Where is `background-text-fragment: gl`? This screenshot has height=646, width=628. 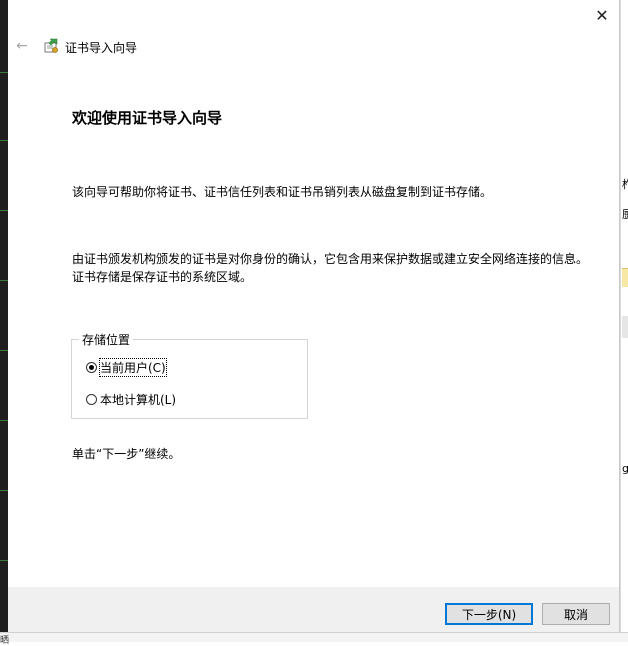
background-text-fragment: gl is located at coordinates (625, 468).